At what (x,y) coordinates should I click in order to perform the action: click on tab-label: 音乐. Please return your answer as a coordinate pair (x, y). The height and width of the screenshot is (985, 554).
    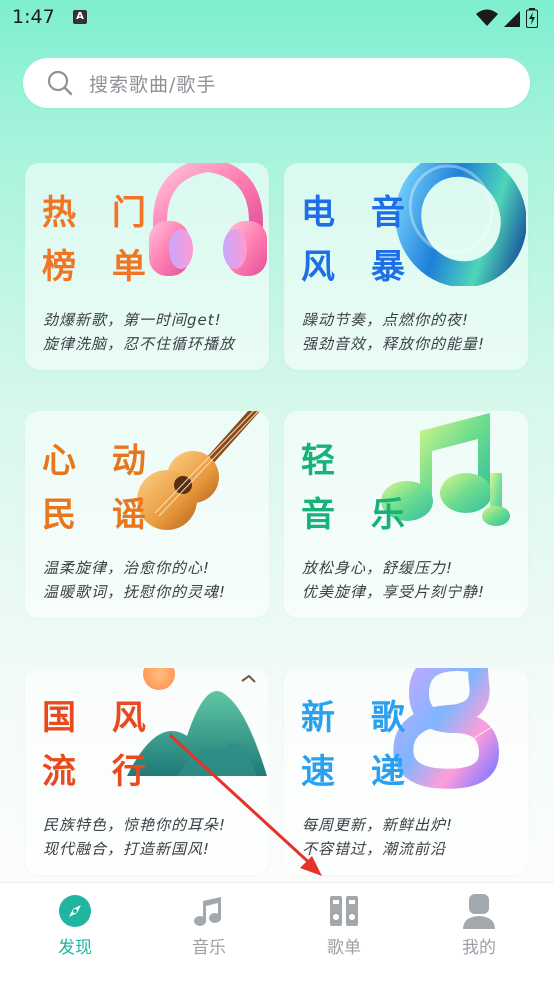
    Looking at the image, I should click on (209, 948).